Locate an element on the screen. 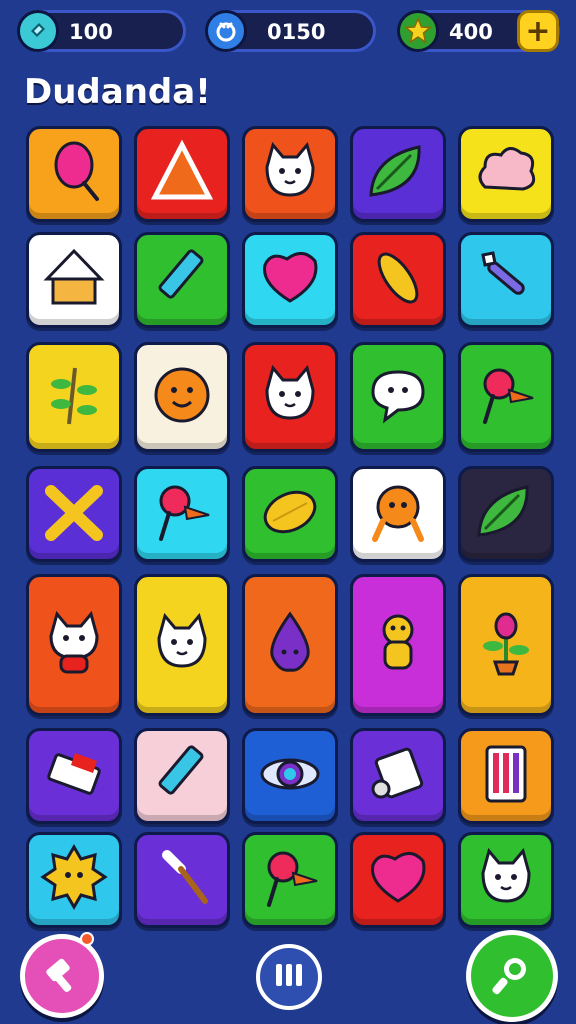  stars-counter: 400 + is located at coordinates (478, 31).